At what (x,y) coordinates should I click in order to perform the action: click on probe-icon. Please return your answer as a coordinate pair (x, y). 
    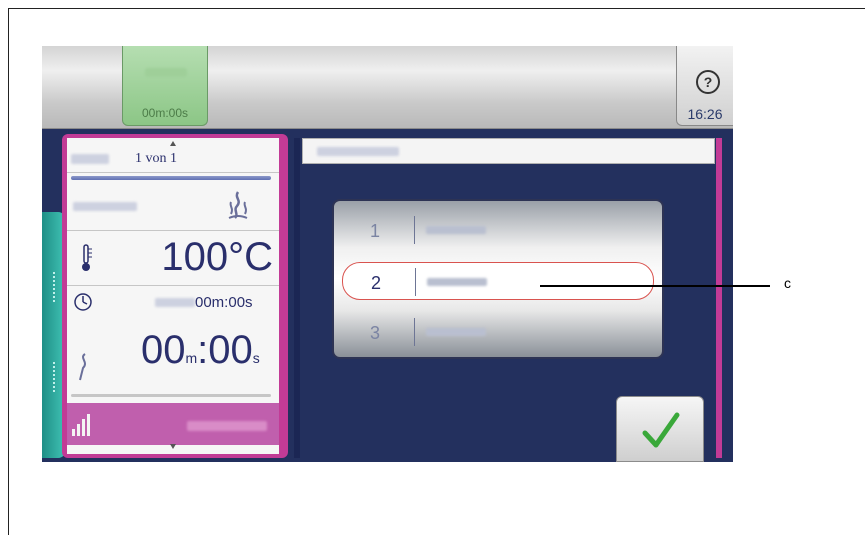
    Looking at the image, I should click on (82, 367).